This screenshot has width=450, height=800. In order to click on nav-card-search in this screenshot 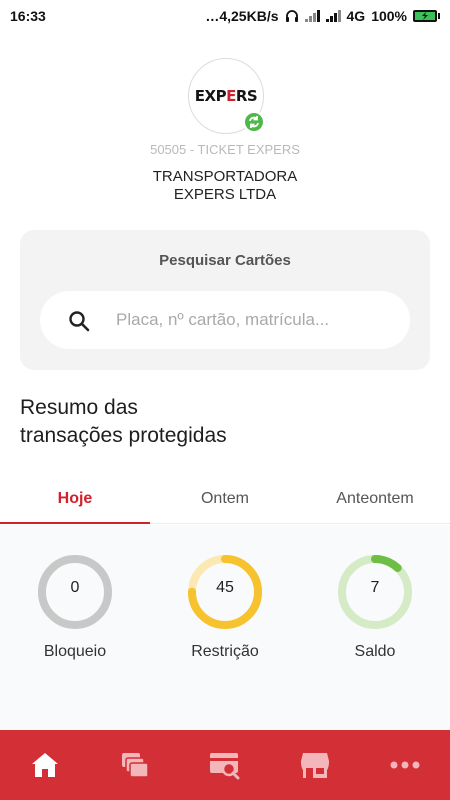, I will do `click(225, 765)`.